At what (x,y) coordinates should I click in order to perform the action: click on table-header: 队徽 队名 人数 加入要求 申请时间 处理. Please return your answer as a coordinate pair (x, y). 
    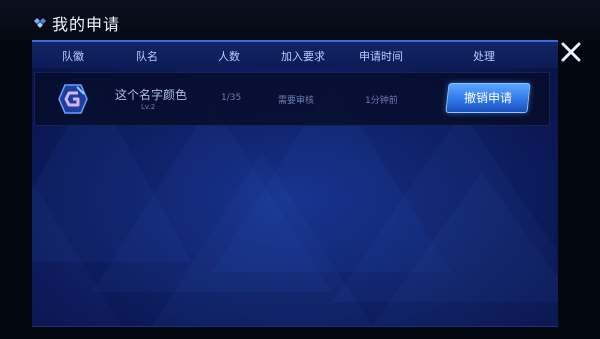
    Looking at the image, I should click on (295, 55).